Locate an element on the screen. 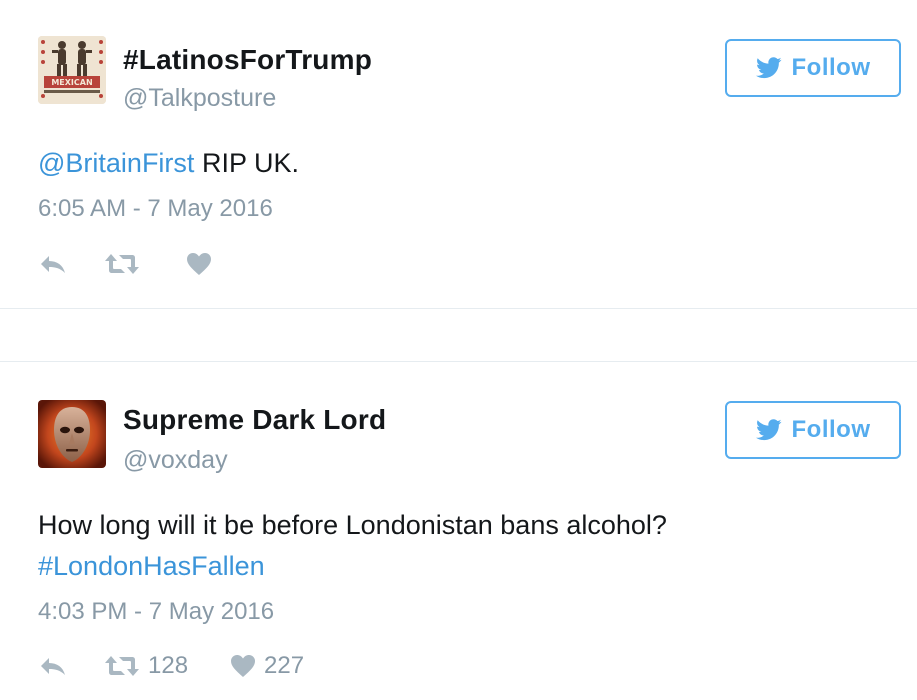 The image size is (917, 700). retweet-count: 128 is located at coordinates (168, 665).